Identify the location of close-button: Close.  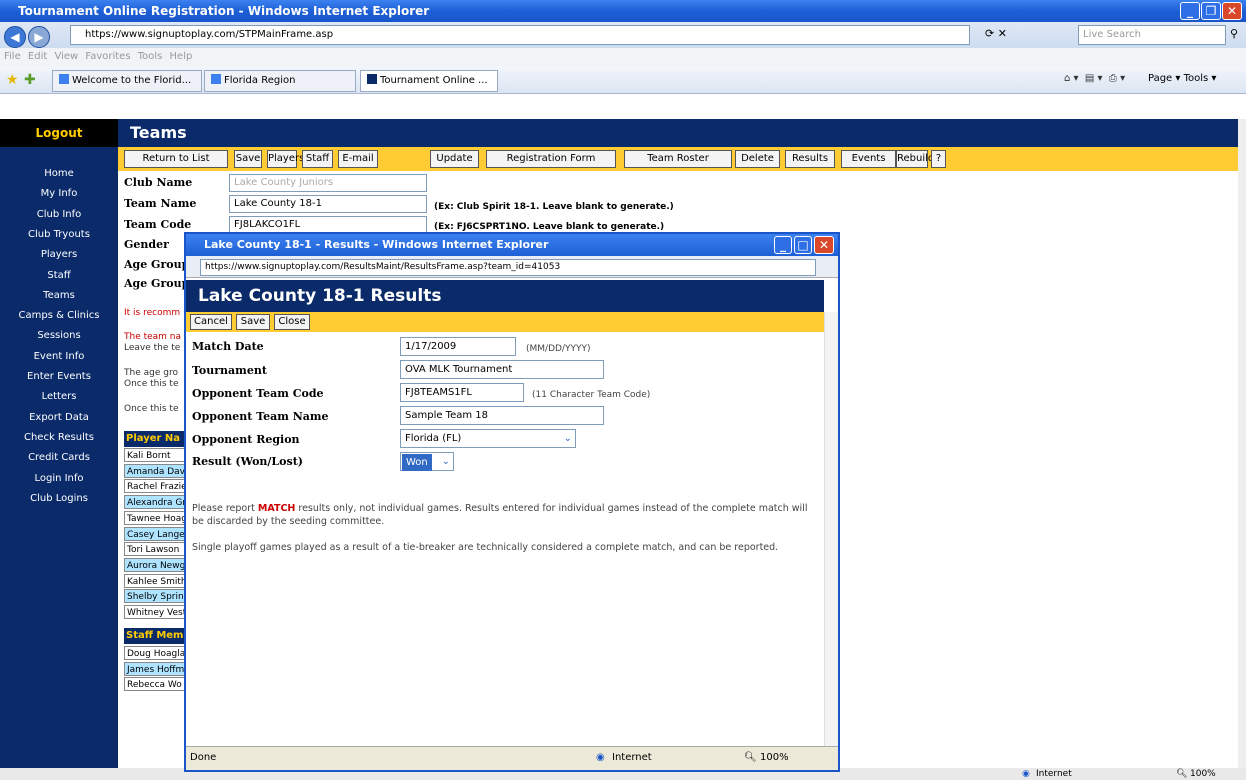
(292, 322).